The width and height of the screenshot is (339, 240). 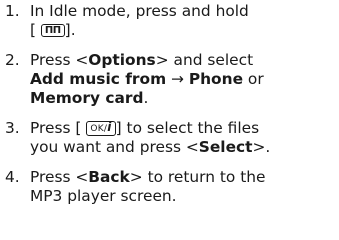 I want to click on select-softkey-label: Select, so click(x=225, y=147).